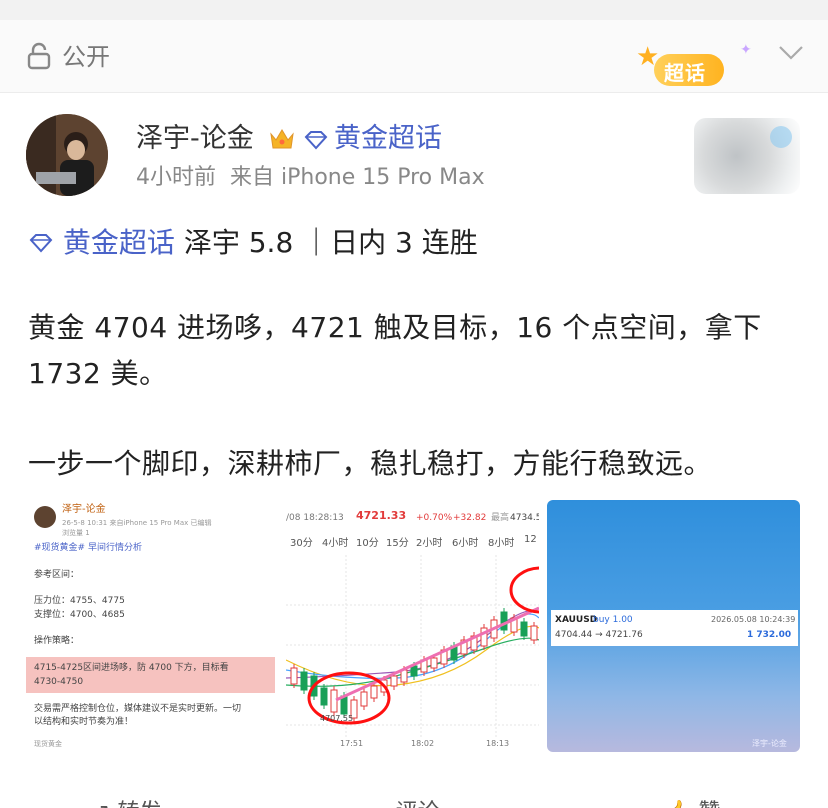 This screenshot has height=808, width=828. Describe the element at coordinates (79, 601) in the screenshot. I see `img1-resistance: 压力位：4755、4775` at that location.